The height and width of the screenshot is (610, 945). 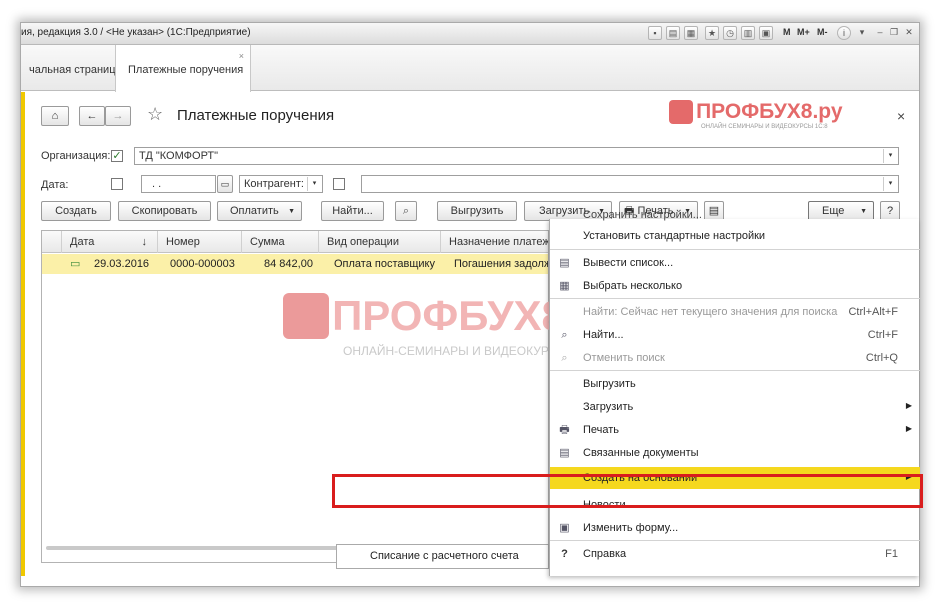 I want to click on restore-icon: ❐, so click(x=894, y=33).